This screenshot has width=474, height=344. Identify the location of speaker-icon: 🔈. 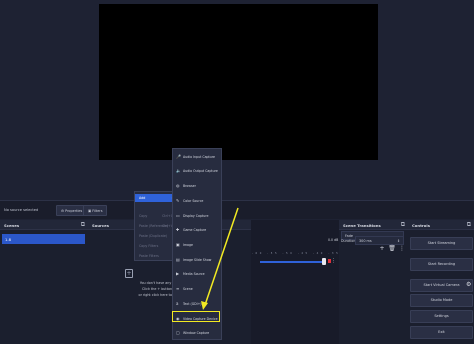
(178, 170).